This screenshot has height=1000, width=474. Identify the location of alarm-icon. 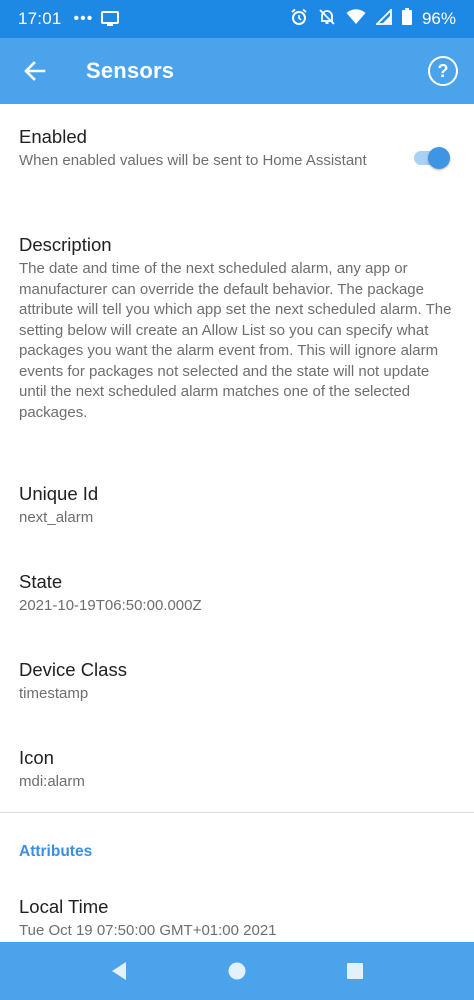
(299, 19).